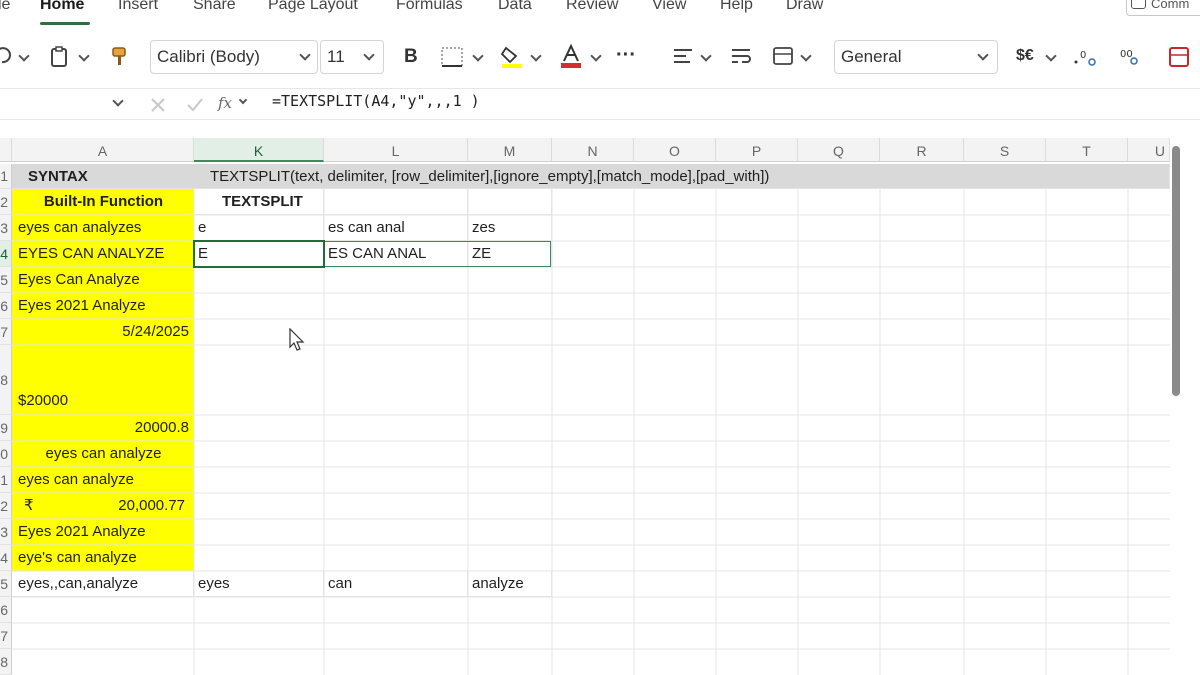  Describe the element at coordinates (6, 584) in the screenshot. I see `row-header-15: 5` at that location.